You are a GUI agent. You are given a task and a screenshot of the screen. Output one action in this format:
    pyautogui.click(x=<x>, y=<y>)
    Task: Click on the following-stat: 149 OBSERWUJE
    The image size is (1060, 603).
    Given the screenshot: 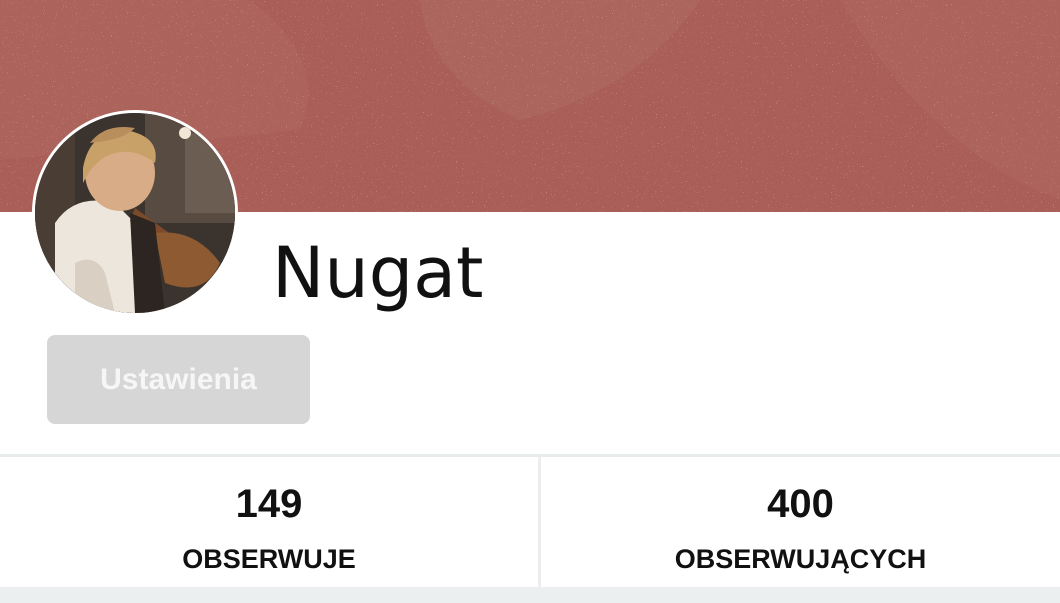 What is the action you would take?
    pyautogui.click(x=269, y=522)
    